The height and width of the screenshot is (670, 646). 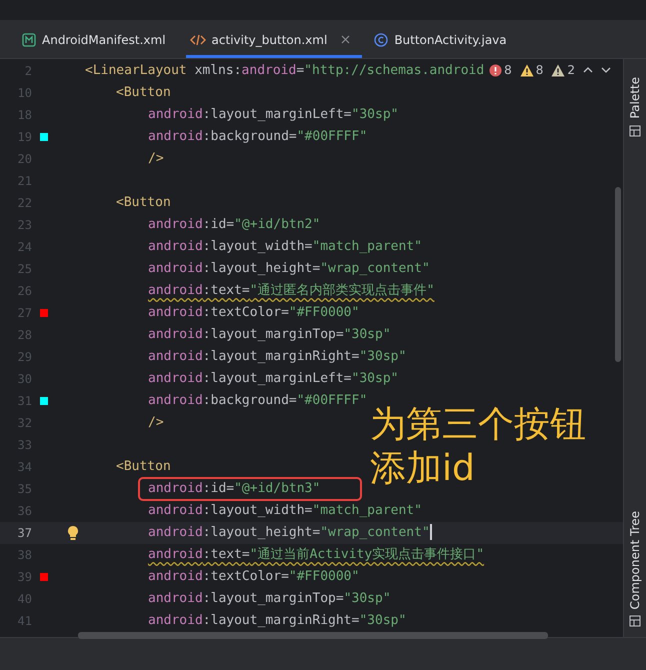 What do you see at coordinates (98, 39) in the screenshot?
I see `editor-tab: AndroidManifest.xml` at bounding box center [98, 39].